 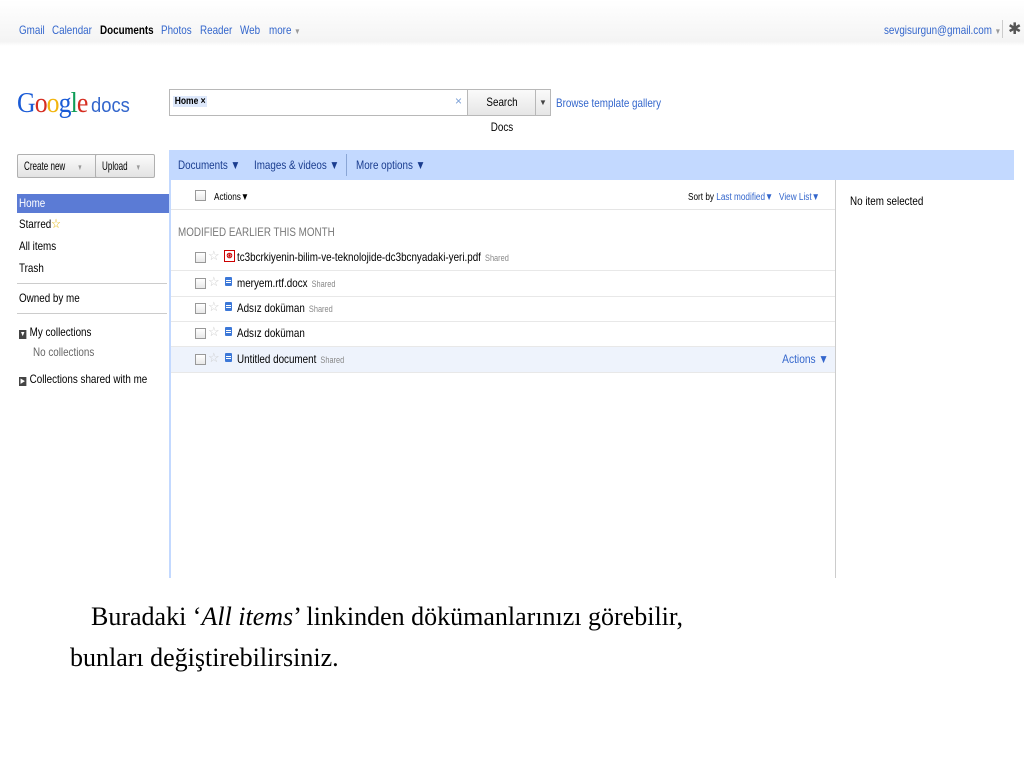 I want to click on nav-link-reader: Reader, so click(x=216, y=30).